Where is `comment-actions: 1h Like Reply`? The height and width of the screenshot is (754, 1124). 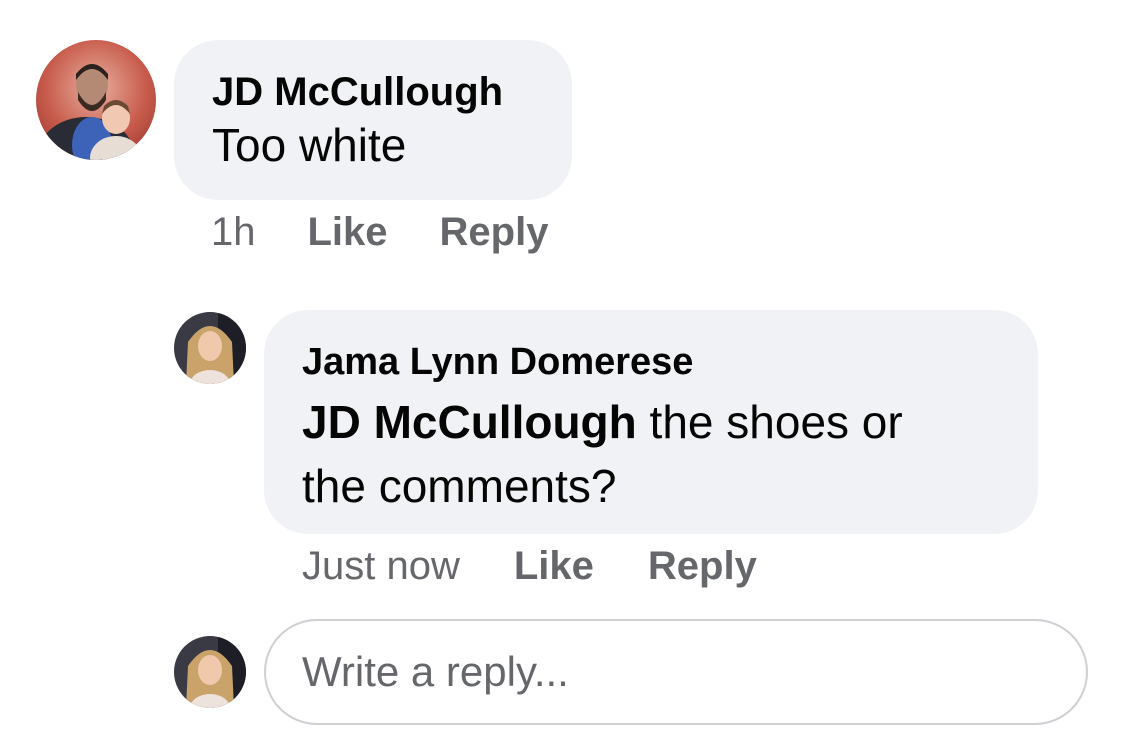 comment-actions: 1h Like Reply is located at coordinates (379, 232).